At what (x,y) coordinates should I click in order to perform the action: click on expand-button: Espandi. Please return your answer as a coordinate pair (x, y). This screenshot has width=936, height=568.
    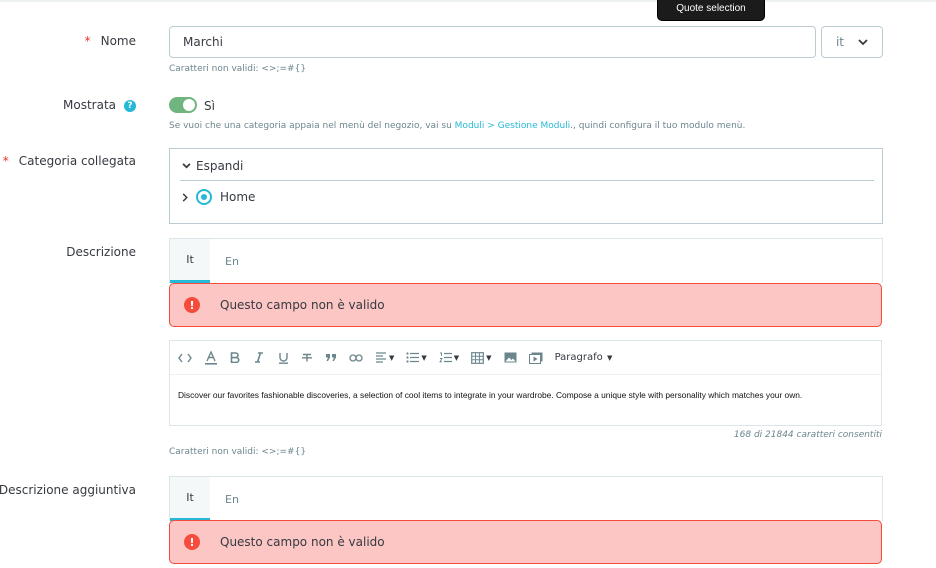
    Looking at the image, I should click on (212, 166).